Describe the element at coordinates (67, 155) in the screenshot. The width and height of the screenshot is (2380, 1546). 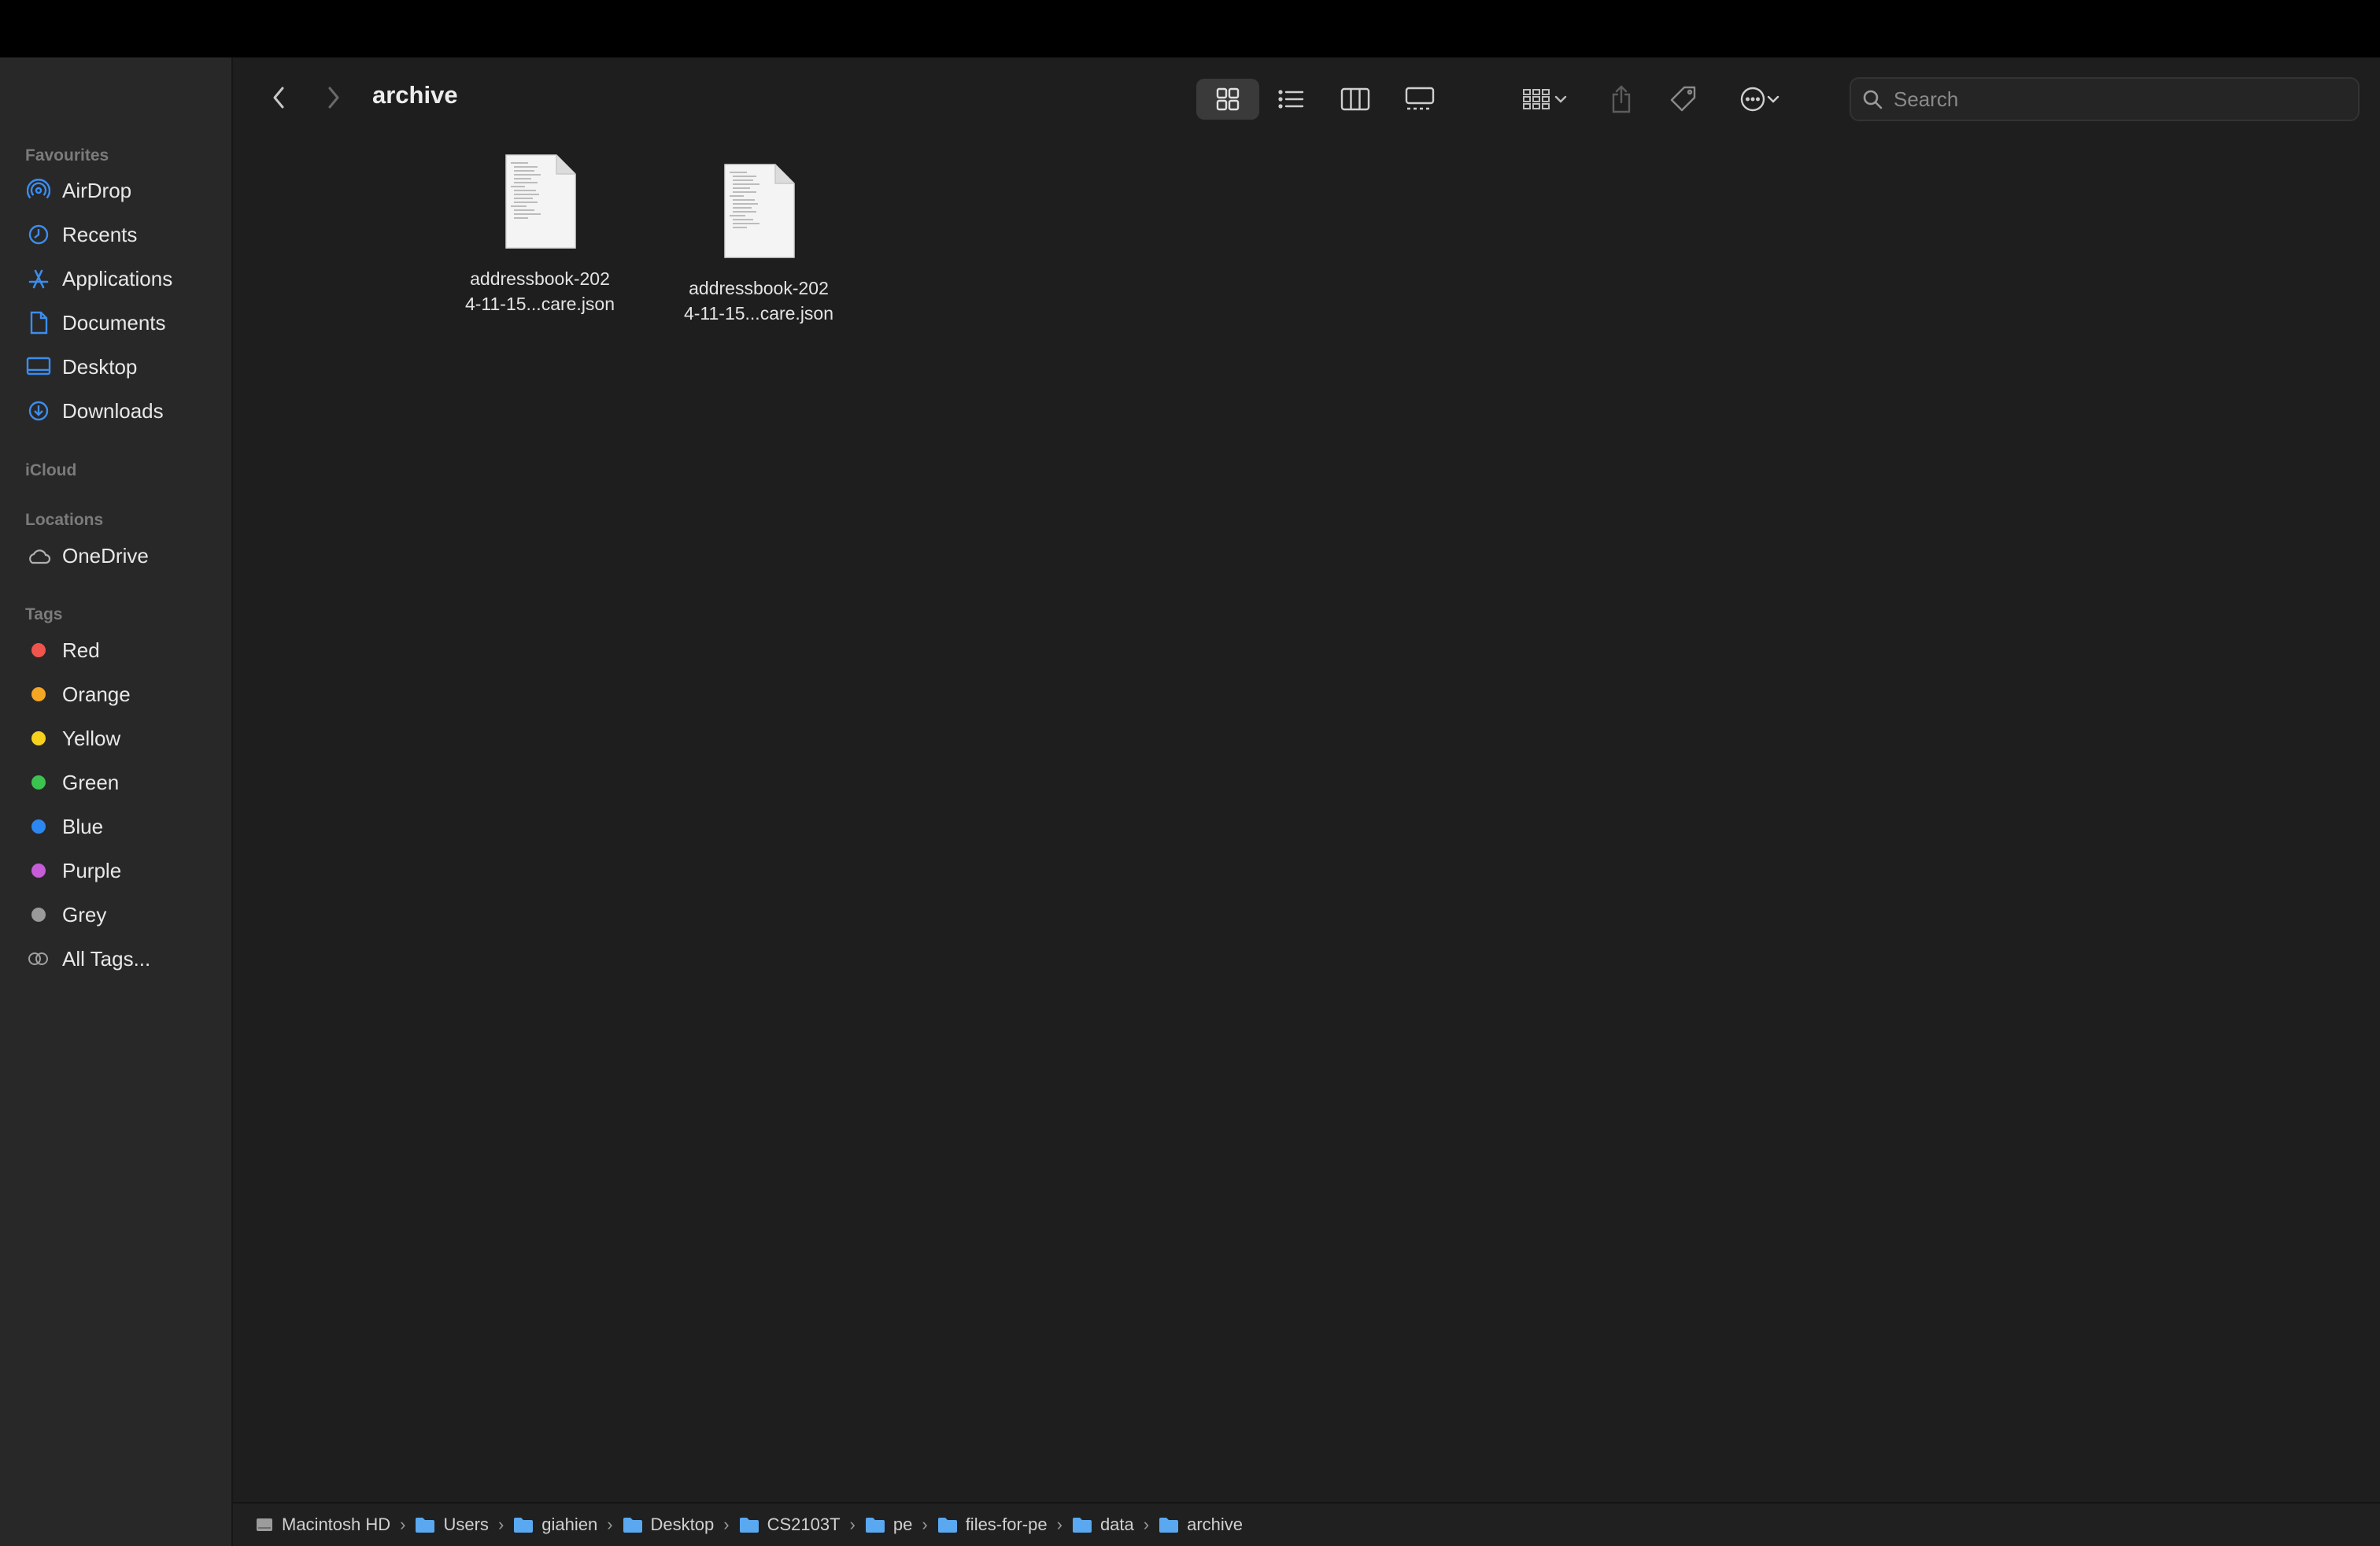
I see `favourites-header: Favourites` at that location.